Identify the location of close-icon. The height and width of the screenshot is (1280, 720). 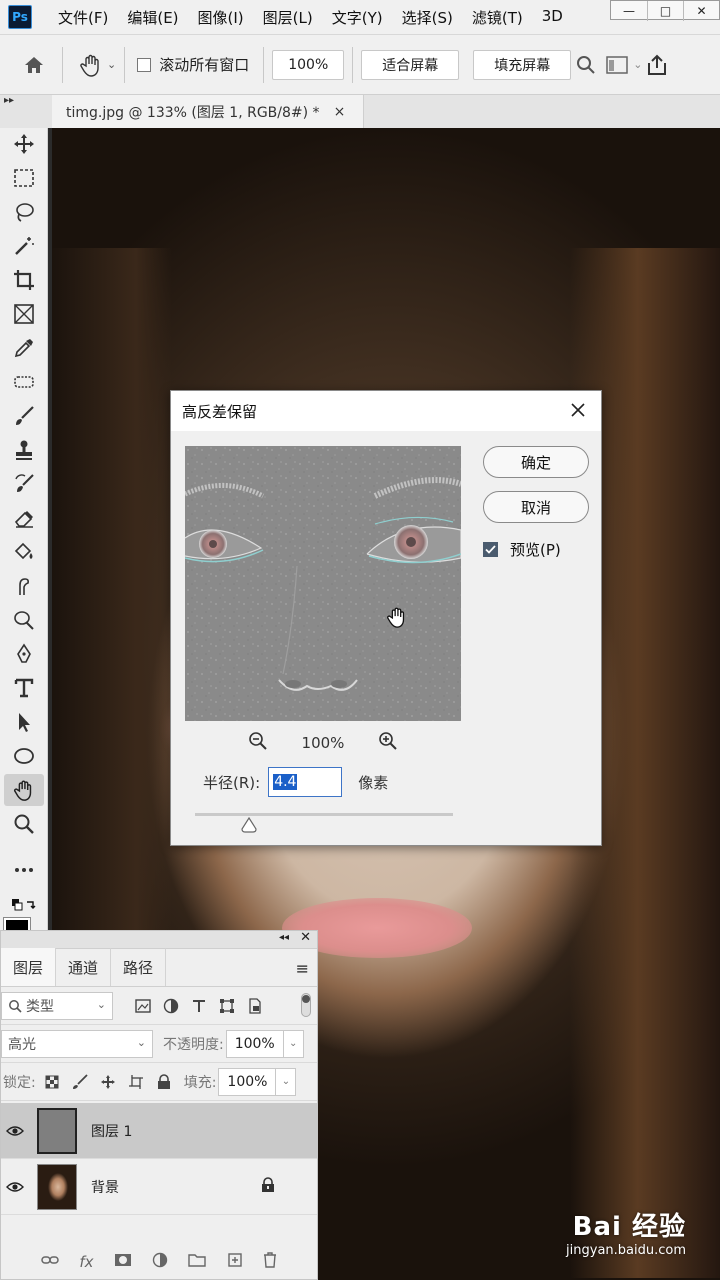
(578, 410).